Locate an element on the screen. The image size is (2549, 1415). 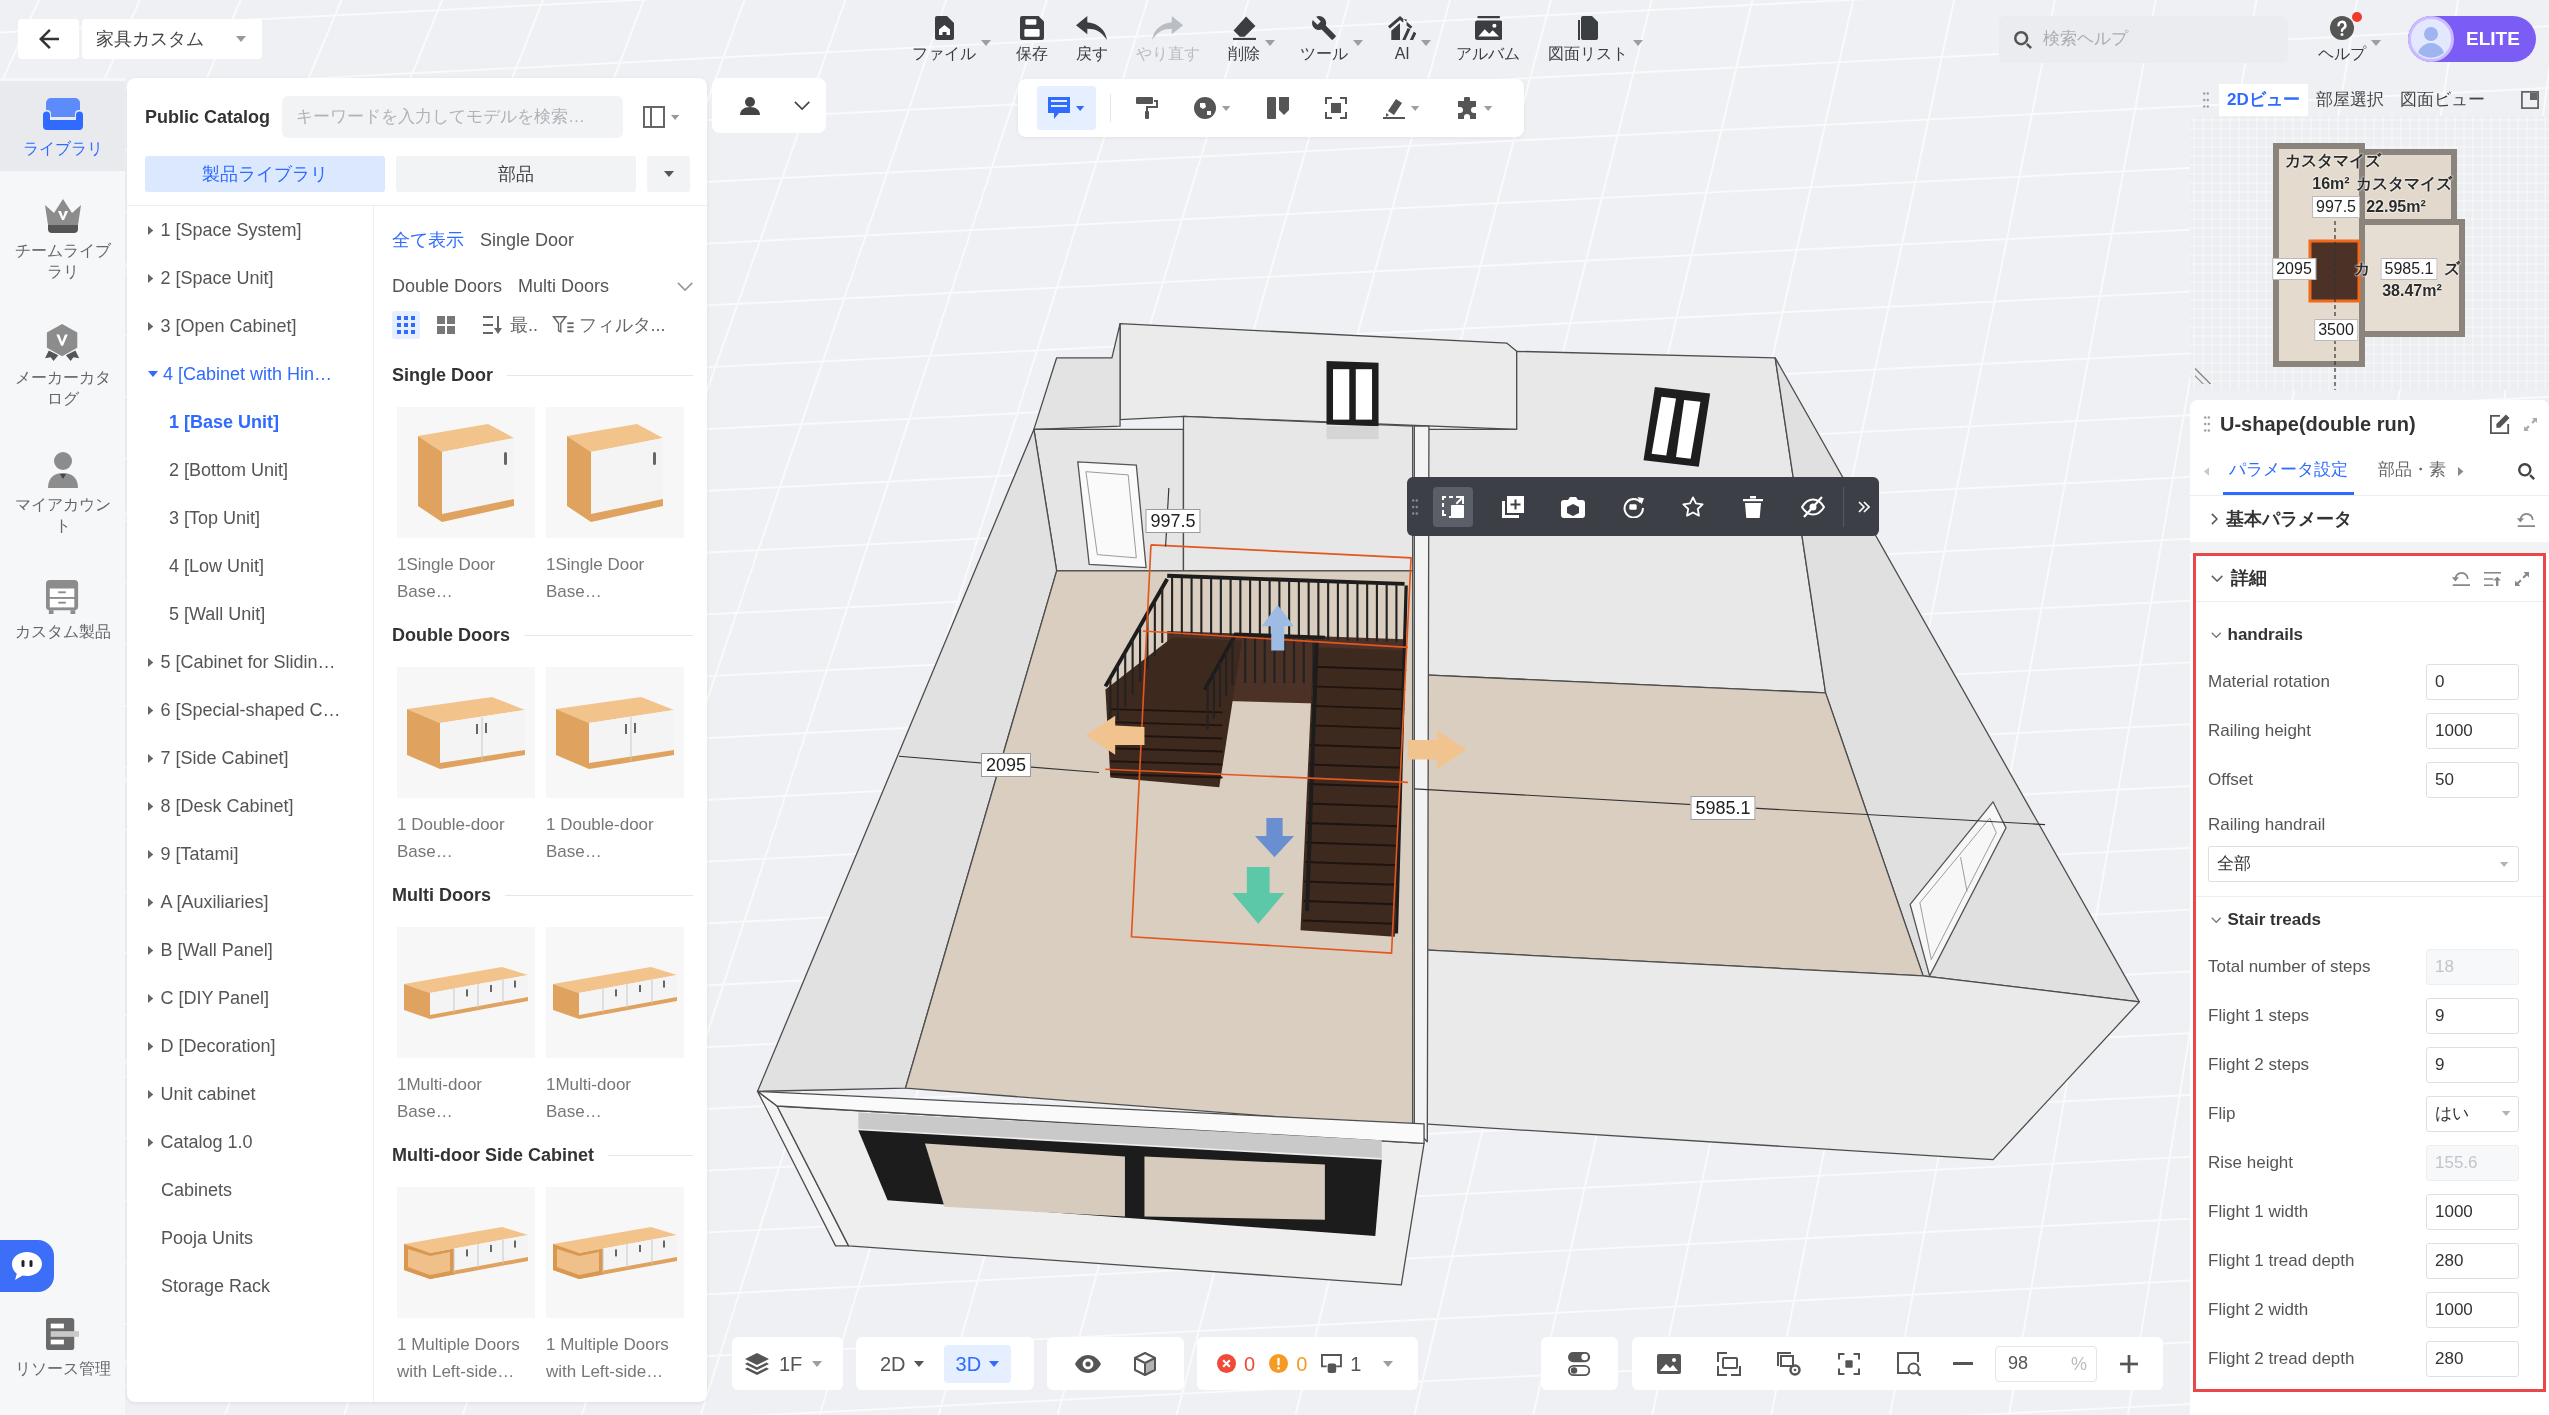
tab: 部屋選択 is located at coordinates (2349, 100).